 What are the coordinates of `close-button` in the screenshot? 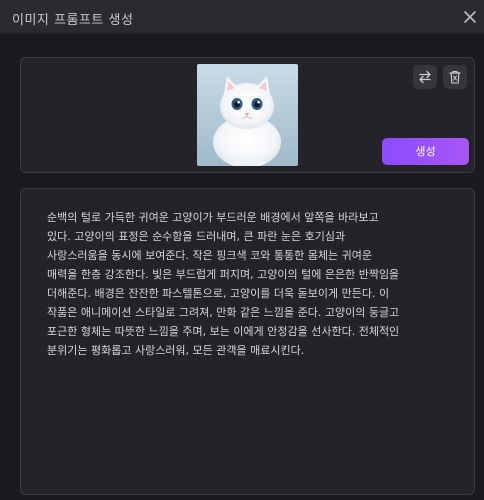 It's located at (470, 17).